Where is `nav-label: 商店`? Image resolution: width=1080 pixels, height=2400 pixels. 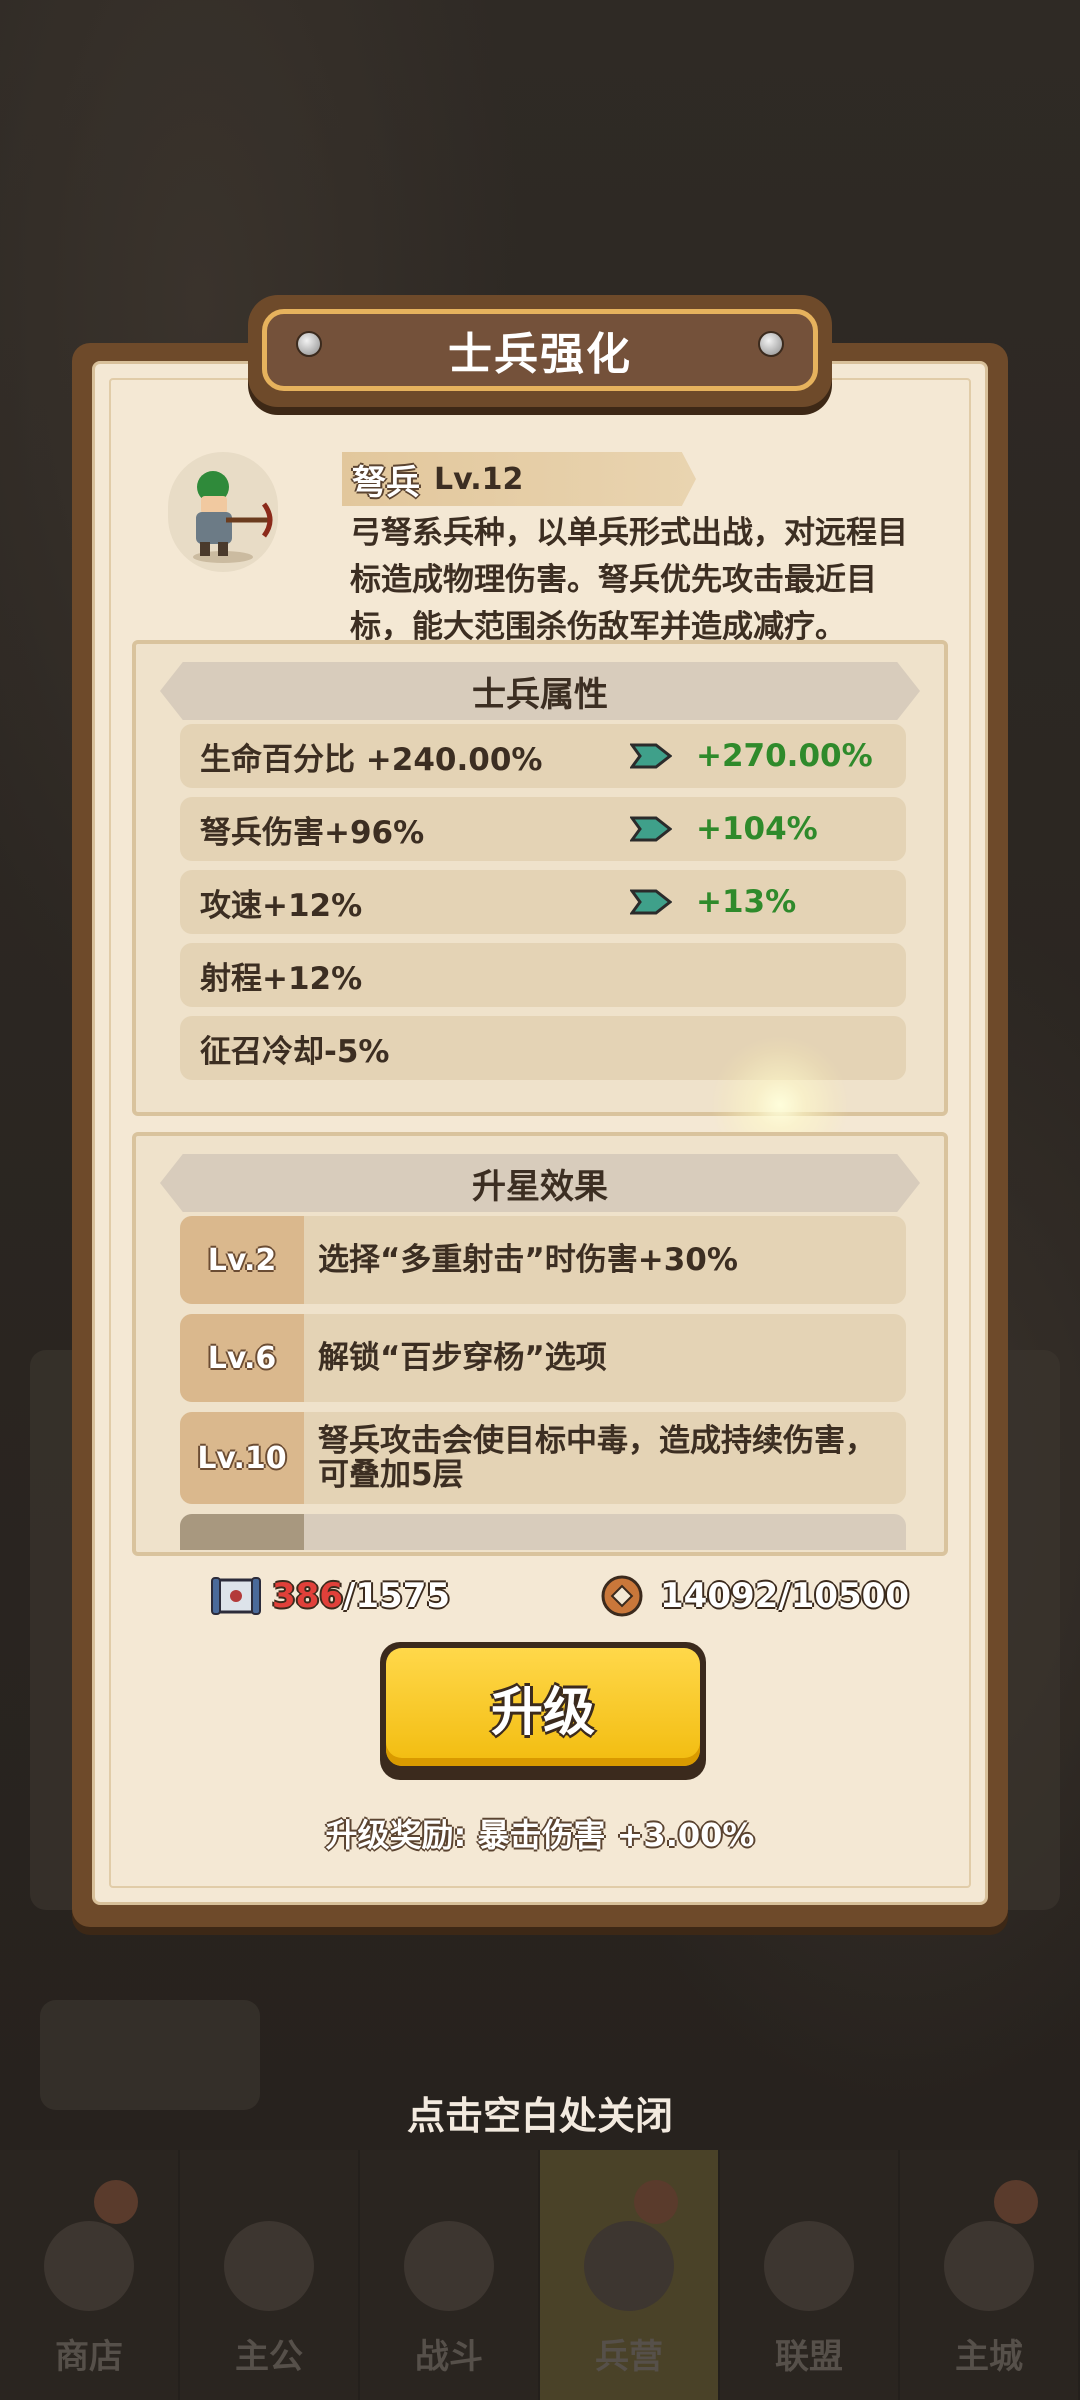
nav-label: 商店 is located at coordinates (89, 2357).